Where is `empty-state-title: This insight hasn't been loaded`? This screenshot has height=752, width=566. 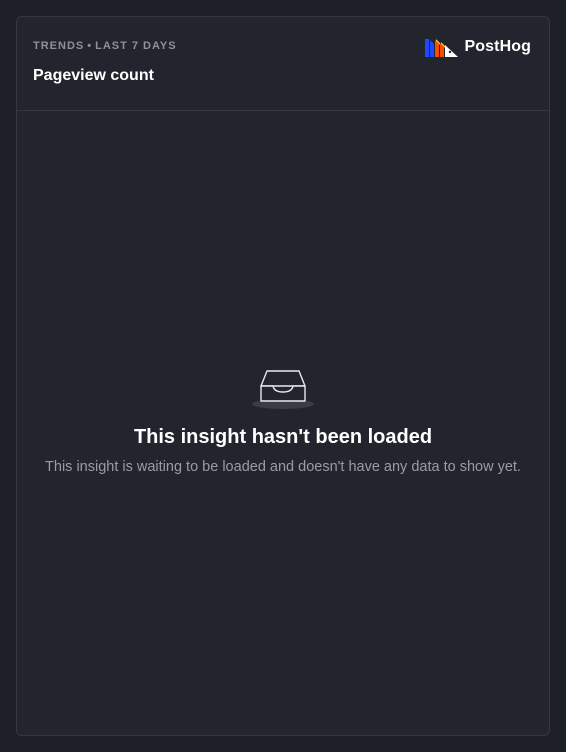
empty-state-title: This insight hasn't been loaded is located at coordinates (283, 437).